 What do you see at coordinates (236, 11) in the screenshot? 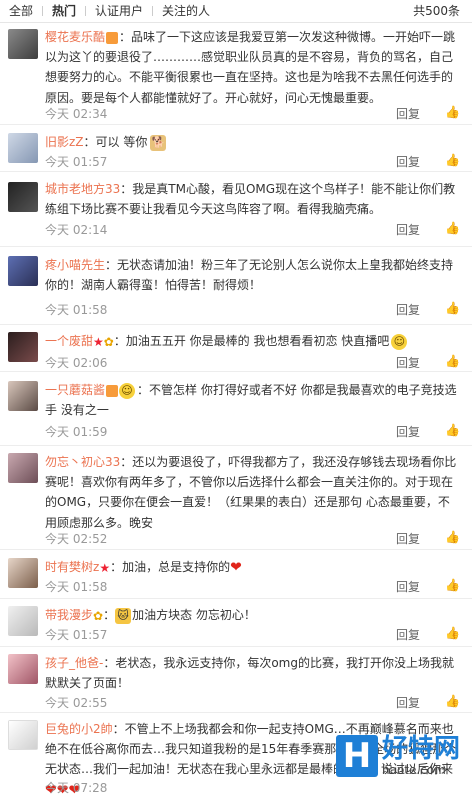
I see `filter-tabs: 全部 热门 认证用户 关注的人 共500条` at bounding box center [236, 11].